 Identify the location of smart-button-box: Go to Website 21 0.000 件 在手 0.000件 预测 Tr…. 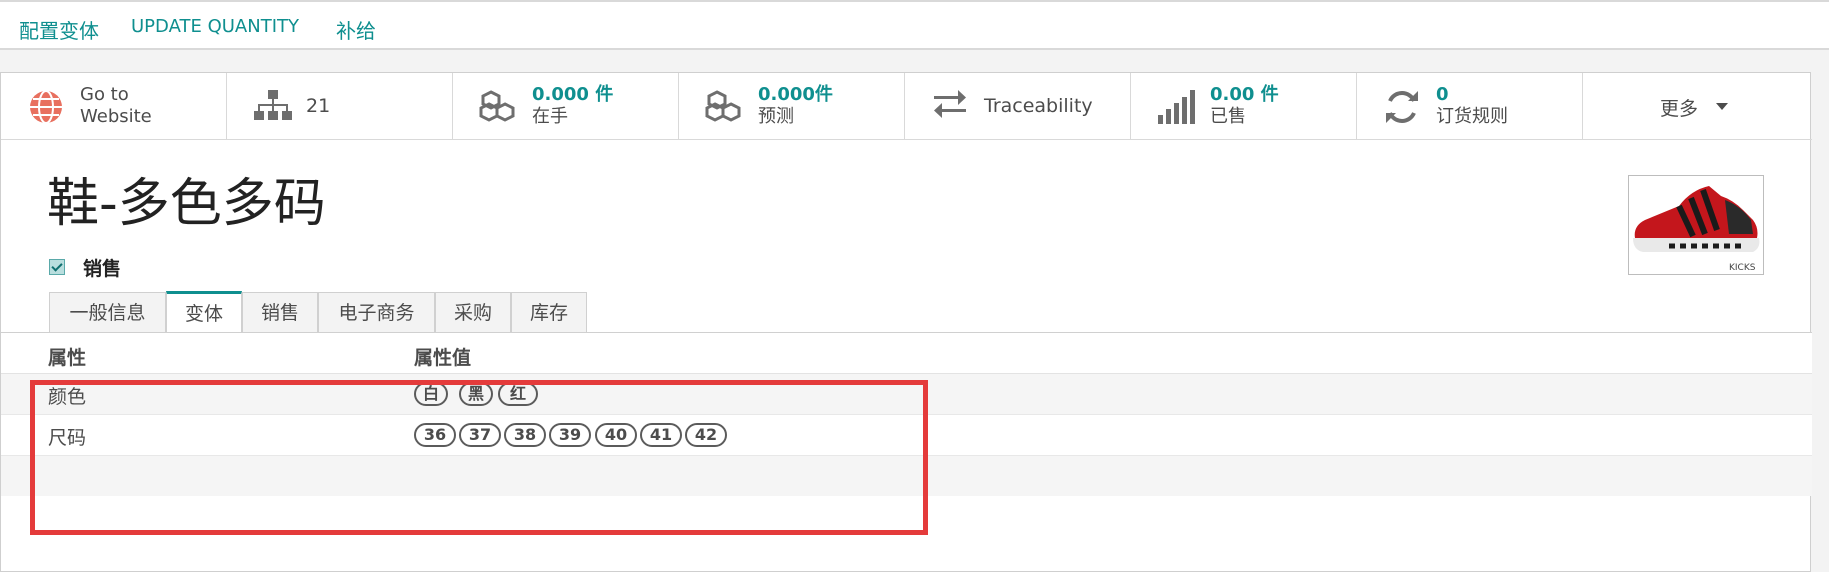
(906, 106).